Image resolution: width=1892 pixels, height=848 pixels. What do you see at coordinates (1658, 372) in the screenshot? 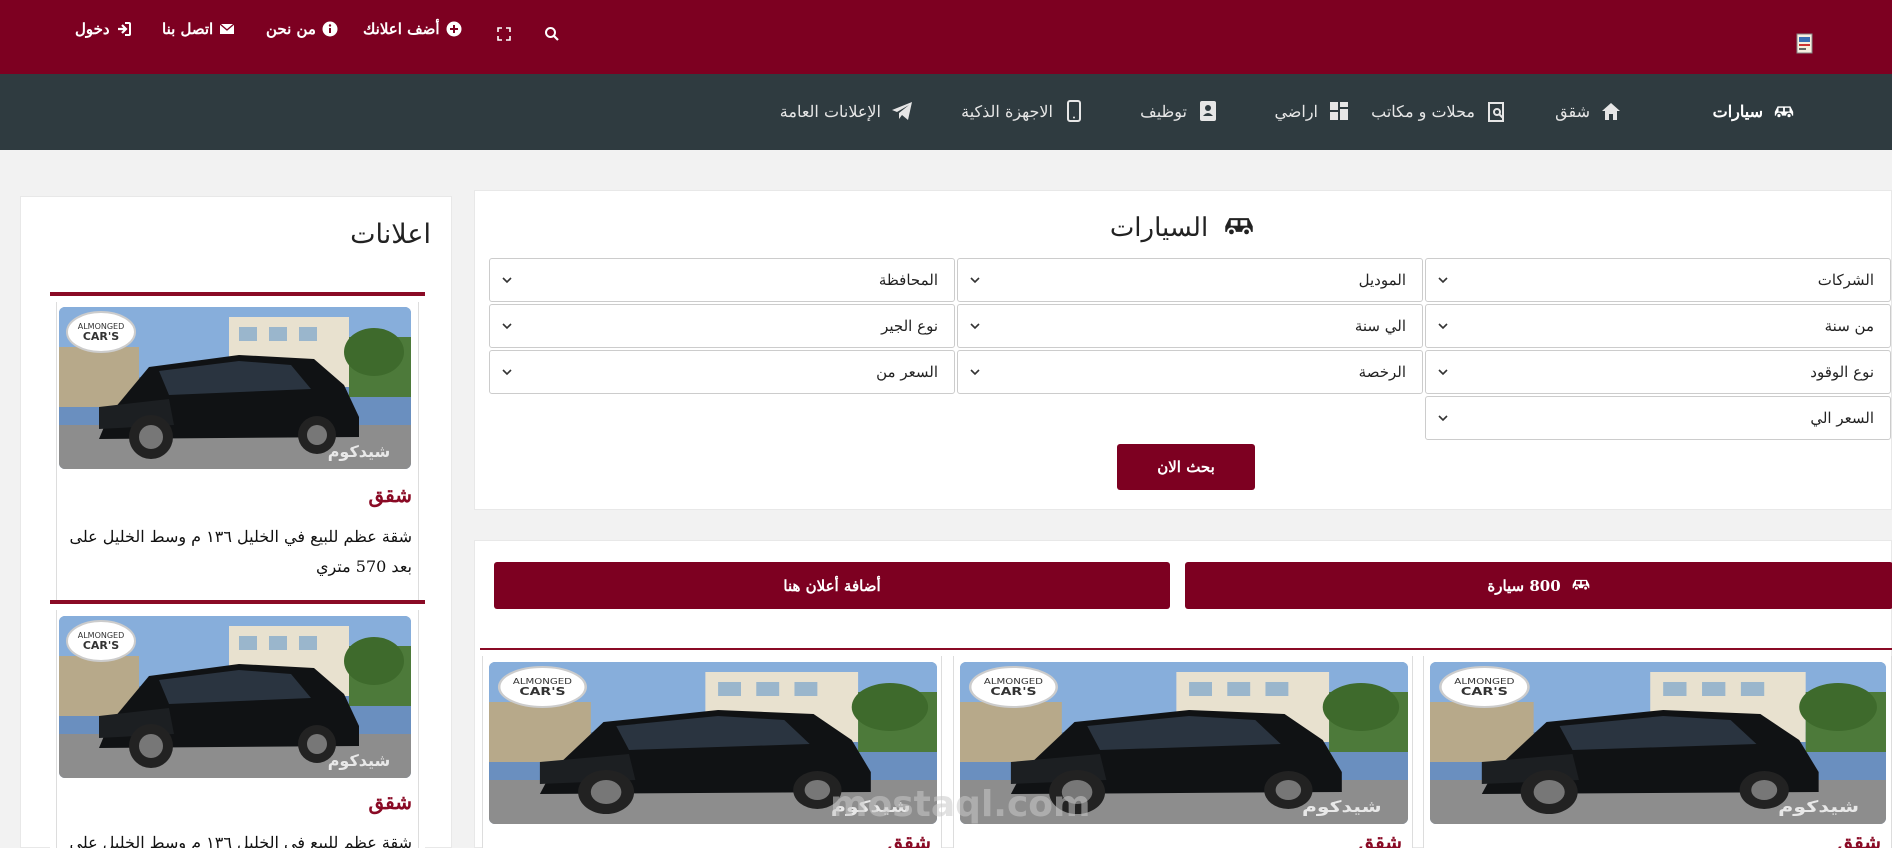
I see `fuel-type-select: نوع الوقود` at bounding box center [1658, 372].